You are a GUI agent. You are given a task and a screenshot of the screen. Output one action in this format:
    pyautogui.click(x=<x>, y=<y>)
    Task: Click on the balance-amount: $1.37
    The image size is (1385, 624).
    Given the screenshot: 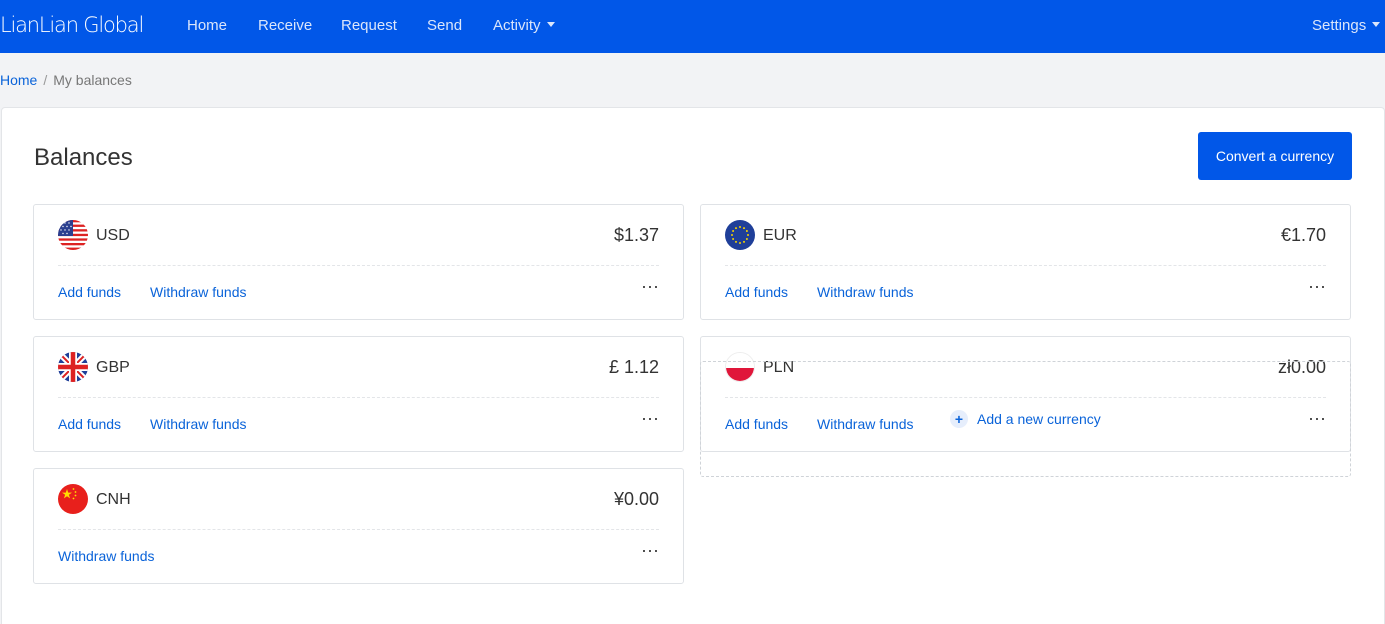 What is the action you would take?
    pyautogui.click(x=636, y=235)
    